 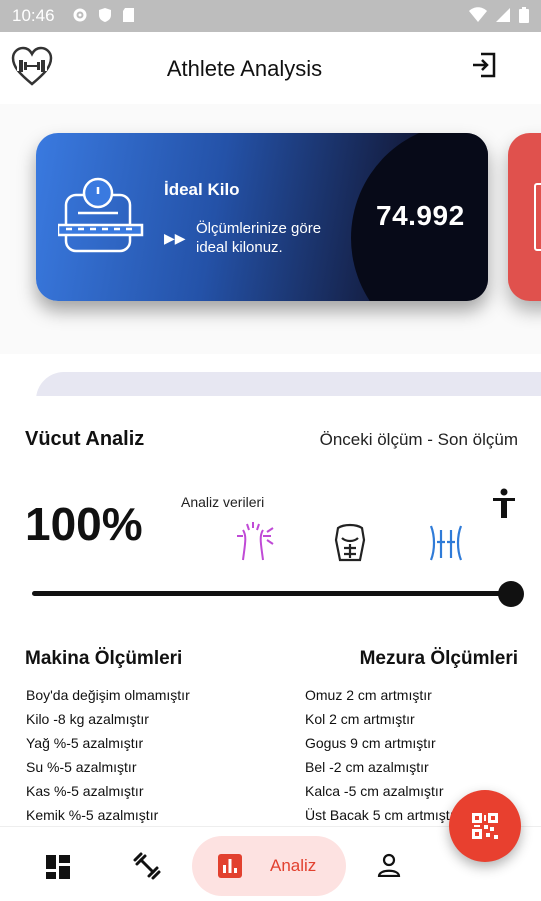 I want to click on section-title-body-analysis: Vücut Analiz, so click(x=85, y=439).